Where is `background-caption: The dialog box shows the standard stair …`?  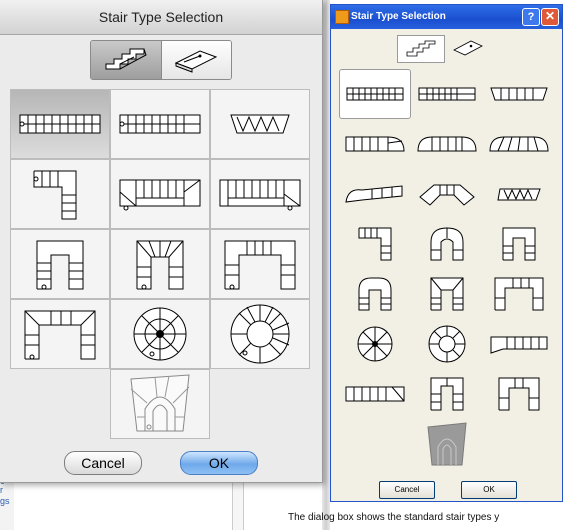
background-caption: The dialog box shows the standard stair … is located at coordinates (394, 517).